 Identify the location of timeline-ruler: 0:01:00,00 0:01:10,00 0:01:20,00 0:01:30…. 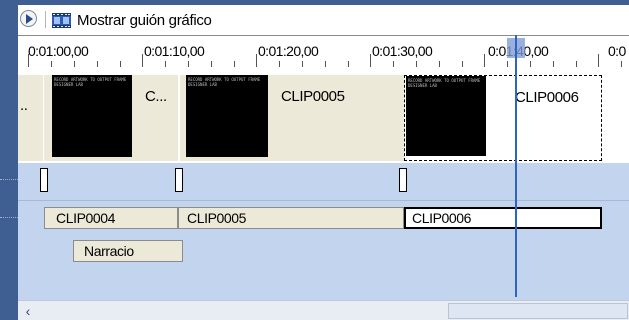
(323, 51).